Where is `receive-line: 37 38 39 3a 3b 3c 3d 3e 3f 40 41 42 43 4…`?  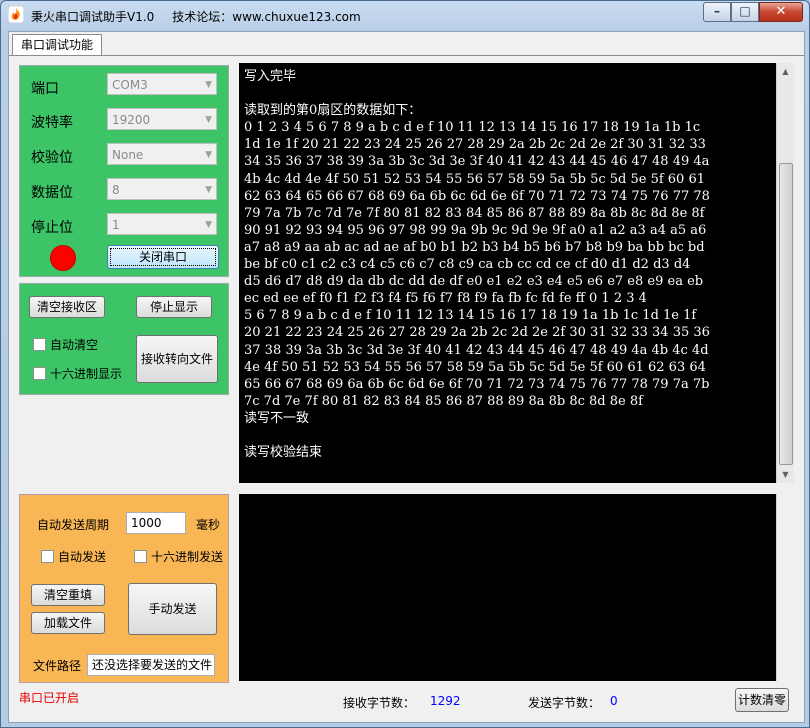 receive-line: 37 38 39 3a 3b 3c 3d 3e 3f 40 41 42 43 4… is located at coordinates (476, 350).